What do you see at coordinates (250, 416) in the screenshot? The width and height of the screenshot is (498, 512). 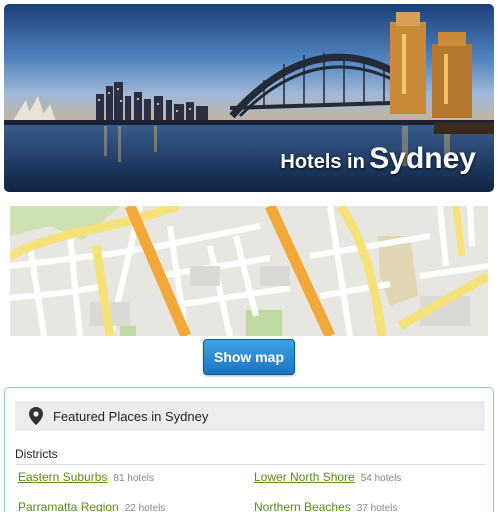 I see `featured-places-header: Featured Places in Sydney` at bounding box center [250, 416].